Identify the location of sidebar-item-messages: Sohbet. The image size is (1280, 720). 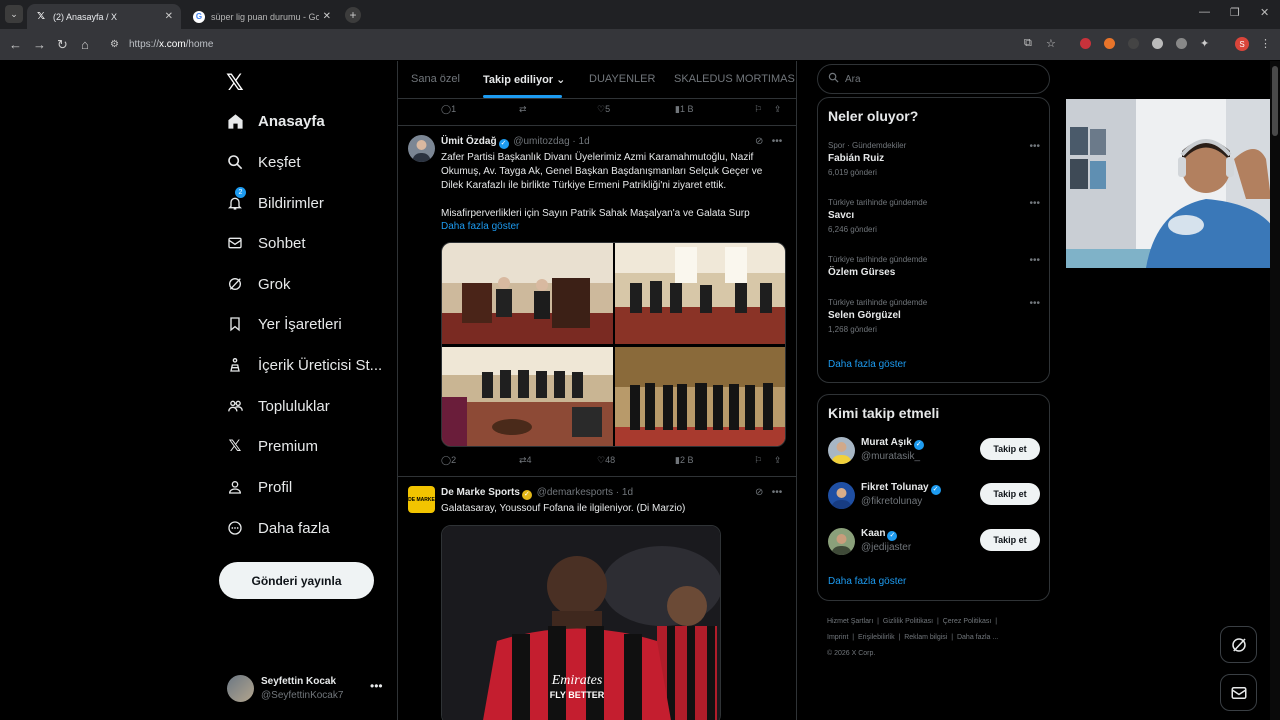
(266, 243).